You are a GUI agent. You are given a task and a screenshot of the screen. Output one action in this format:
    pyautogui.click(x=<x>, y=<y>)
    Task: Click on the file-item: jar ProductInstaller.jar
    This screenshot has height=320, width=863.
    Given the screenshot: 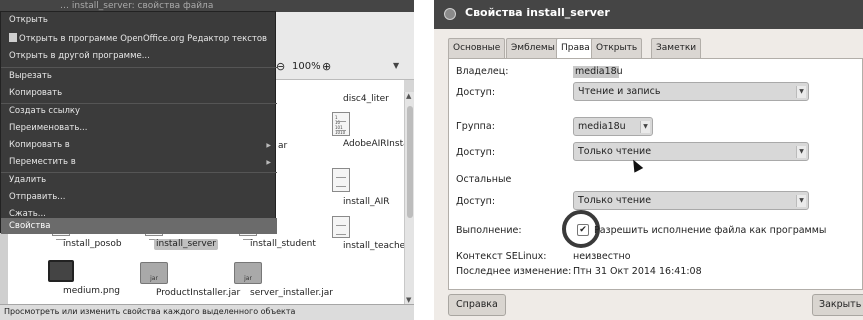 What is the action you would take?
    pyautogui.click(x=174, y=280)
    